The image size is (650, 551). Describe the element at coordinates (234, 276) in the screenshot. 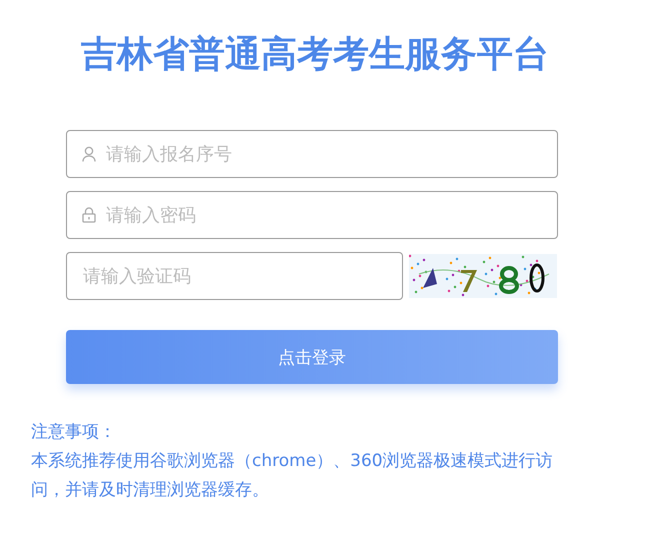

I see `input-field: 请输入验证码` at that location.